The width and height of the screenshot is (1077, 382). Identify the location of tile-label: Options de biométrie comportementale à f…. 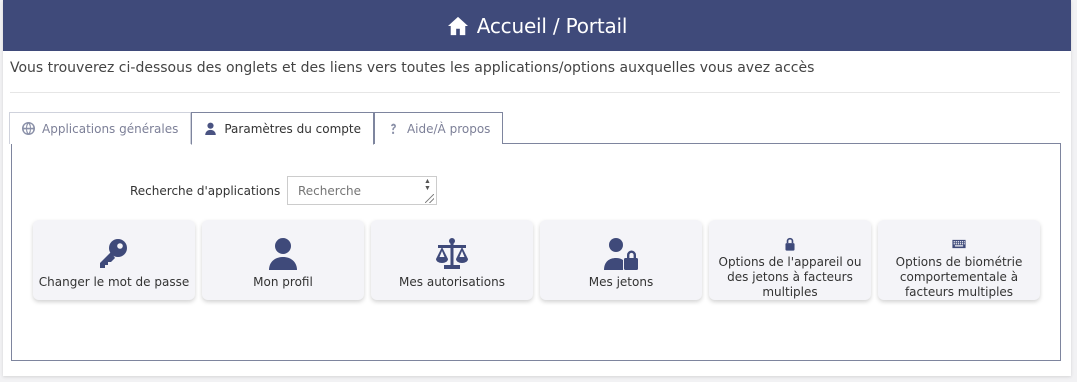
(959, 277).